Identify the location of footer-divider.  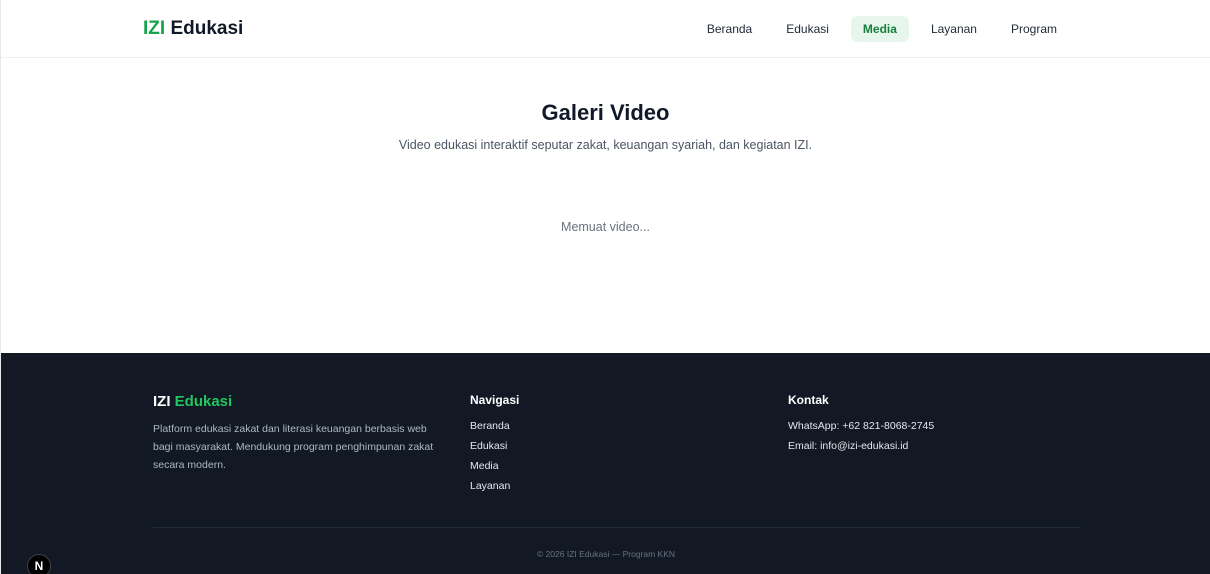
(617, 527).